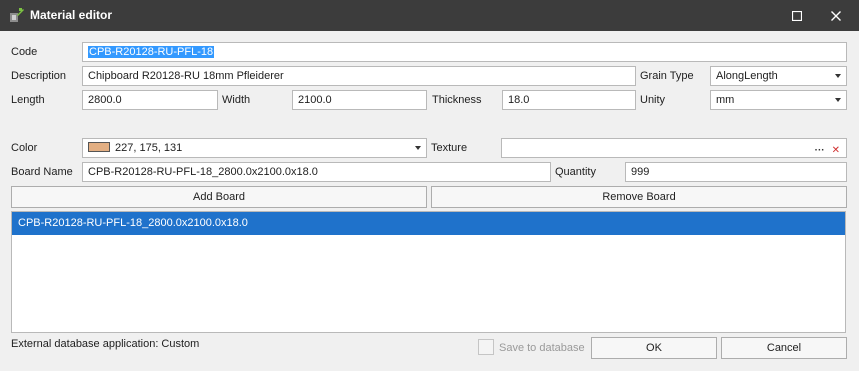  I want to click on code-label: Code, so click(24, 52).